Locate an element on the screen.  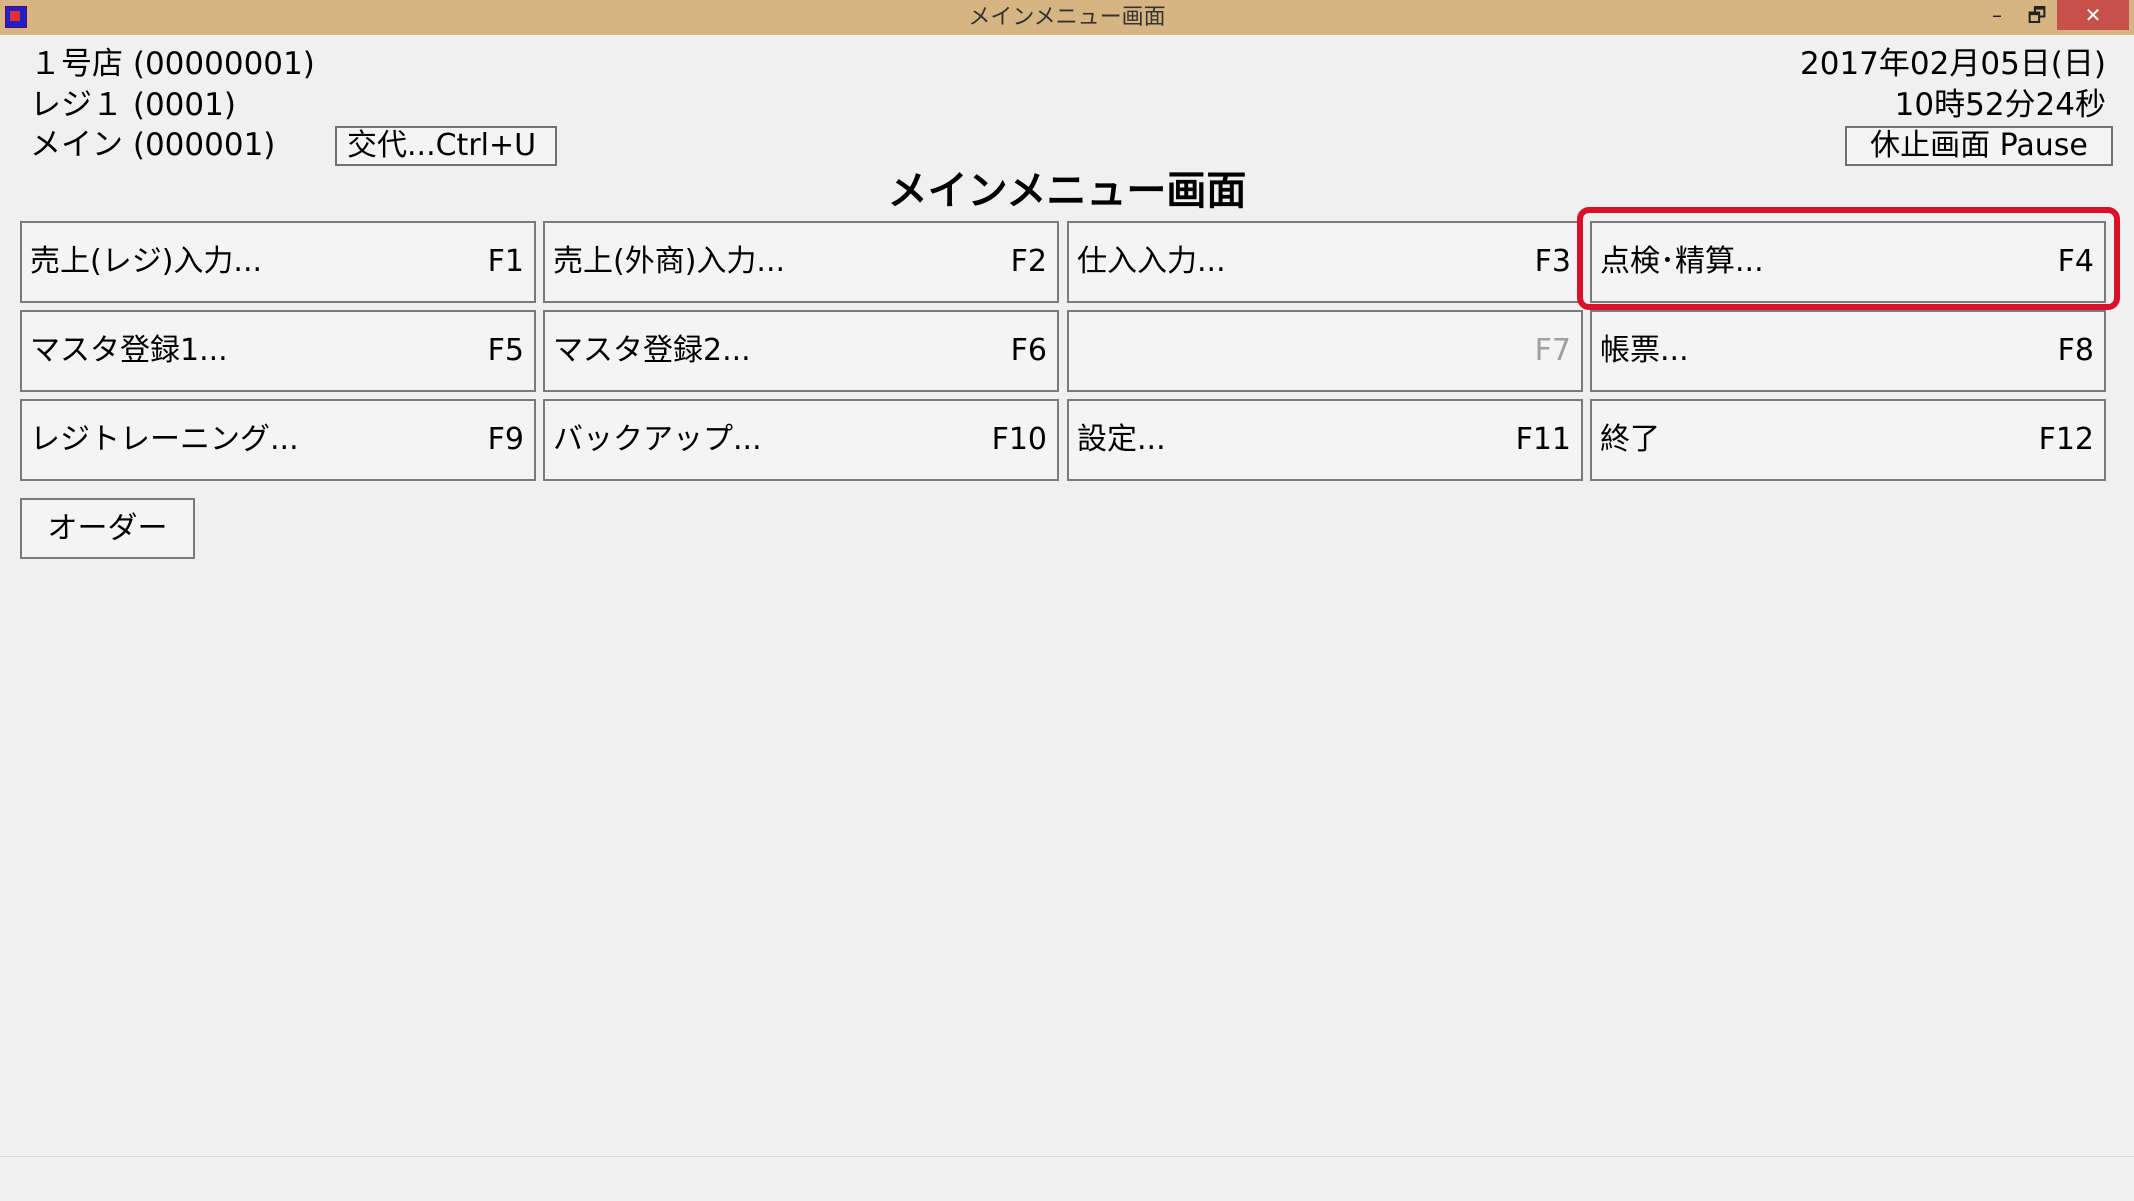
reports-button: 帳票... F8 is located at coordinates (1848, 351).